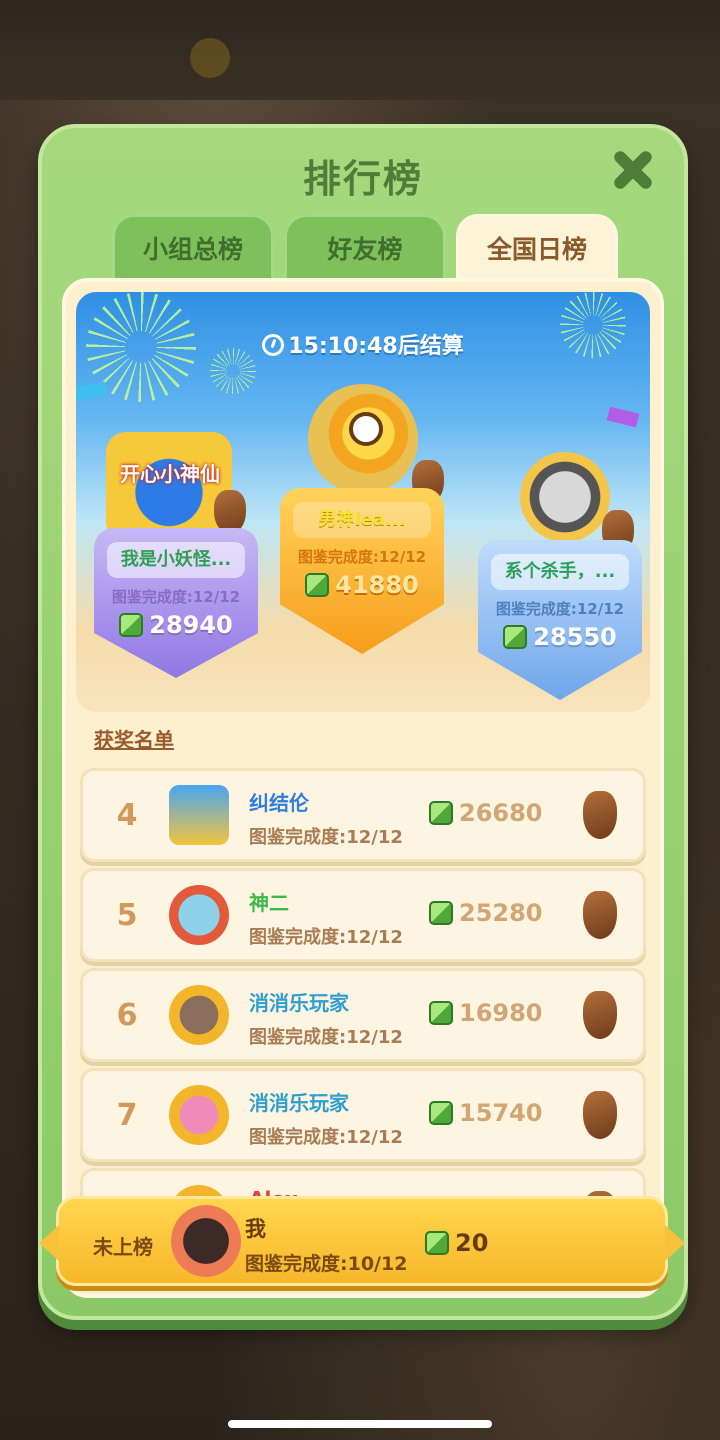 This screenshot has width=720, height=1440. Describe the element at coordinates (486, 1013) in the screenshot. I see `player-score: 16980` at that location.